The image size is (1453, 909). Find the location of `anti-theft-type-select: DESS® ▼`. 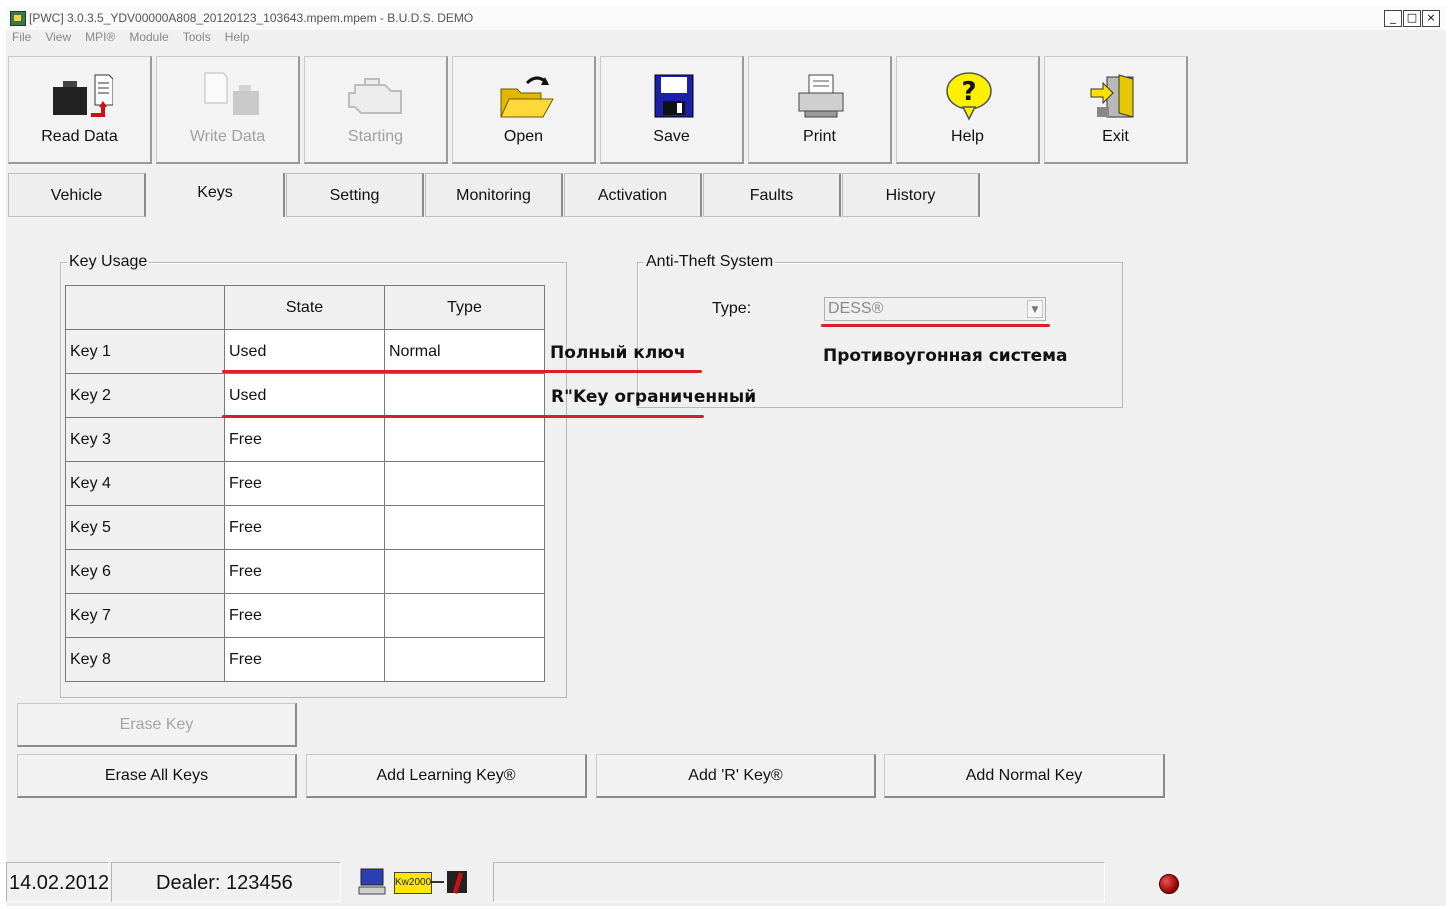

anti-theft-type-select: DESS® ▼ is located at coordinates (935, 309).